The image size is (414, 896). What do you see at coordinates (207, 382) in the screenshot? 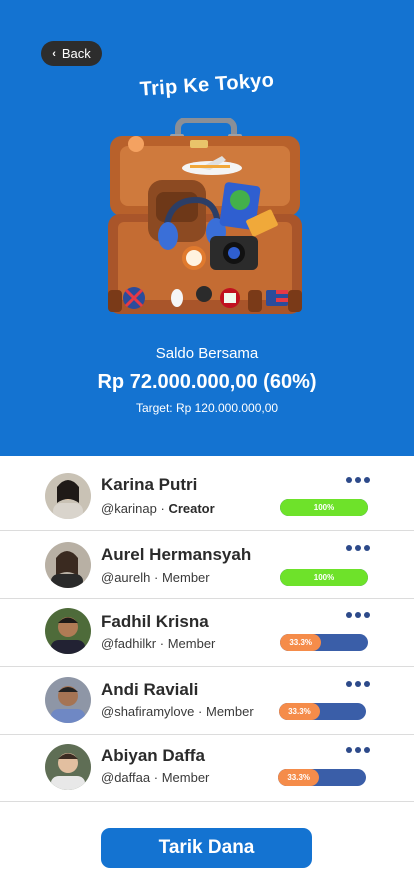
I see `saldo-value: Rp 72.000.000,00 (60%)` at bounding box center [207, 382].